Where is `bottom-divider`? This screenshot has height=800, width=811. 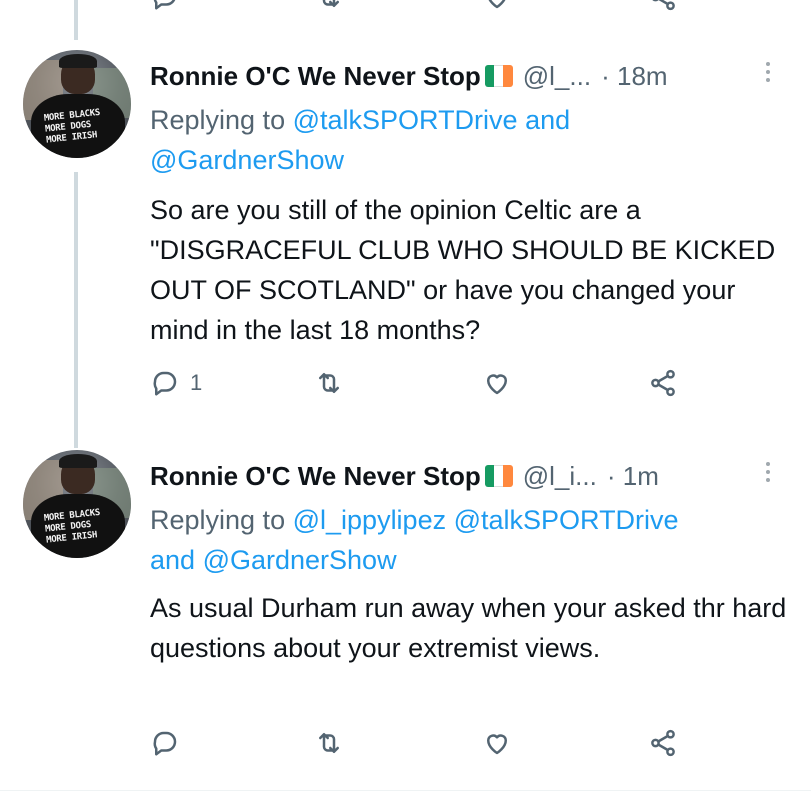
bottom-divider is located at coordinates (405, 790).